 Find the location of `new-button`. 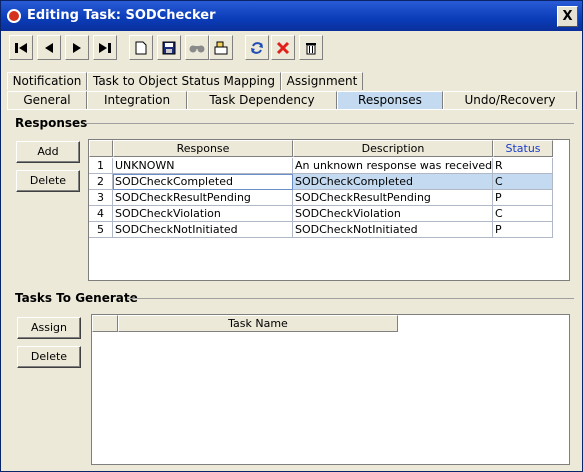

new-button is located at coordinates (141, 47).